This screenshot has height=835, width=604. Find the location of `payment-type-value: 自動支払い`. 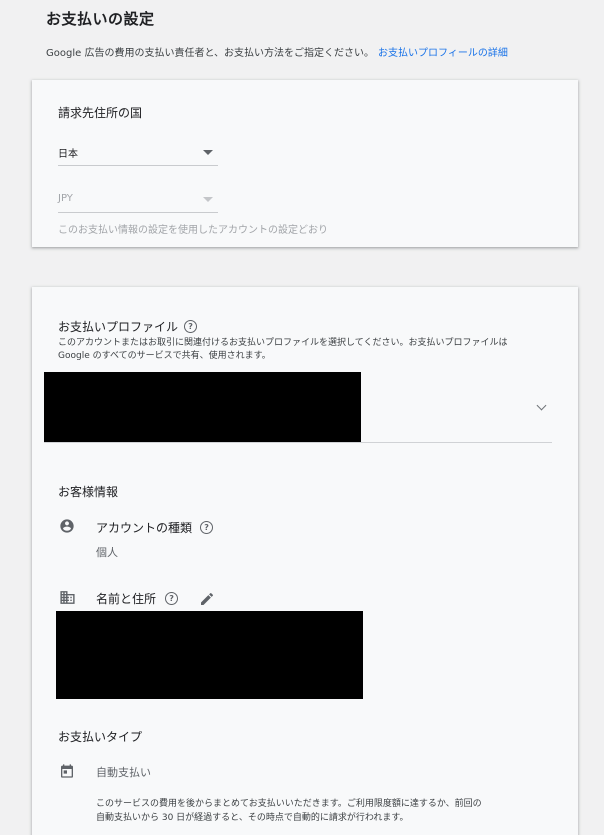

payment-type-value: 自動支払い is located at coordinates (123, 772).